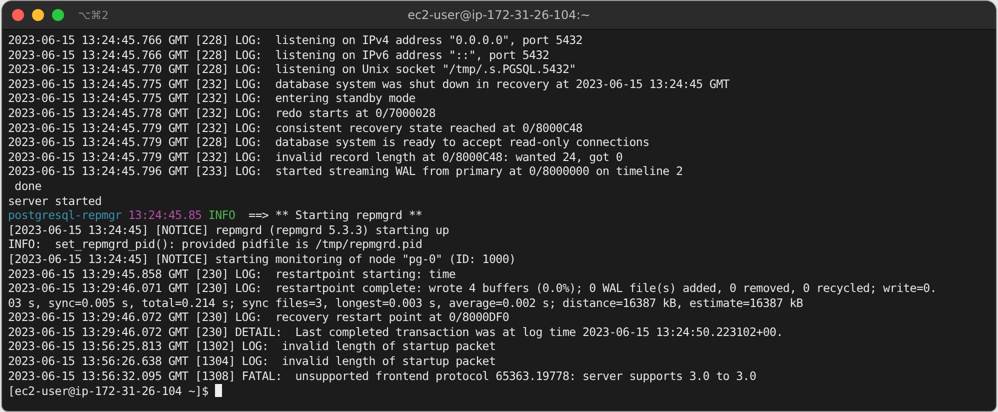  What do you see at coordinates (38, 15) in the screenshot?
I see `minimize-button` at bounding box center [38, 15].